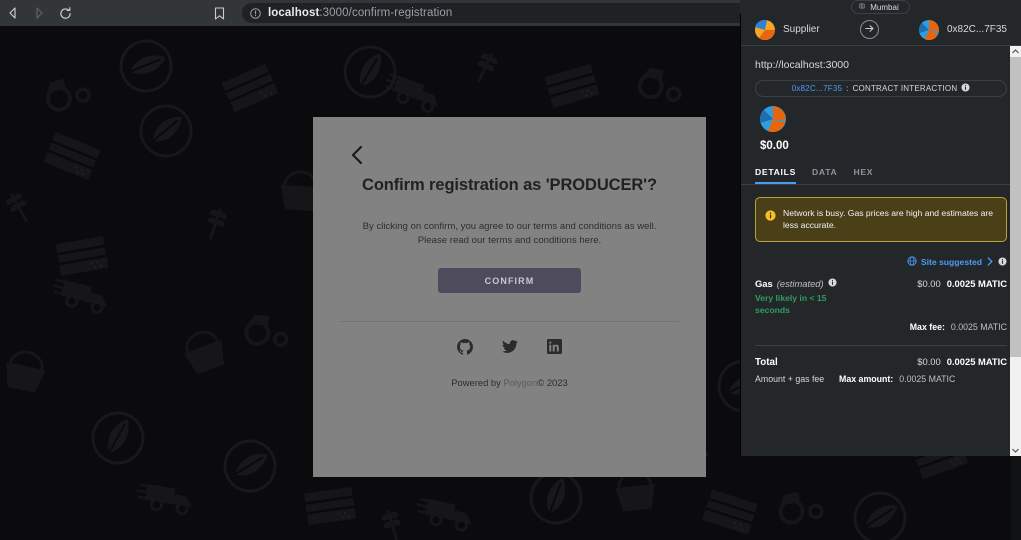 This screenshot has width=1021, height=540. I want to click on bookmark-button, so click(219, 13).